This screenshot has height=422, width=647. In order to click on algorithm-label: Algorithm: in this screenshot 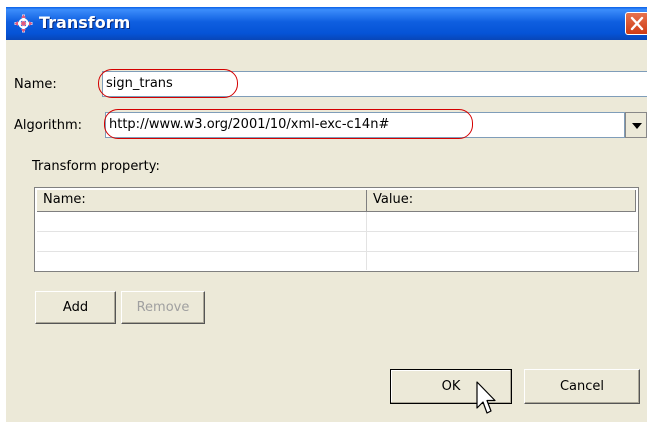, I will do `click(48, 125)`.